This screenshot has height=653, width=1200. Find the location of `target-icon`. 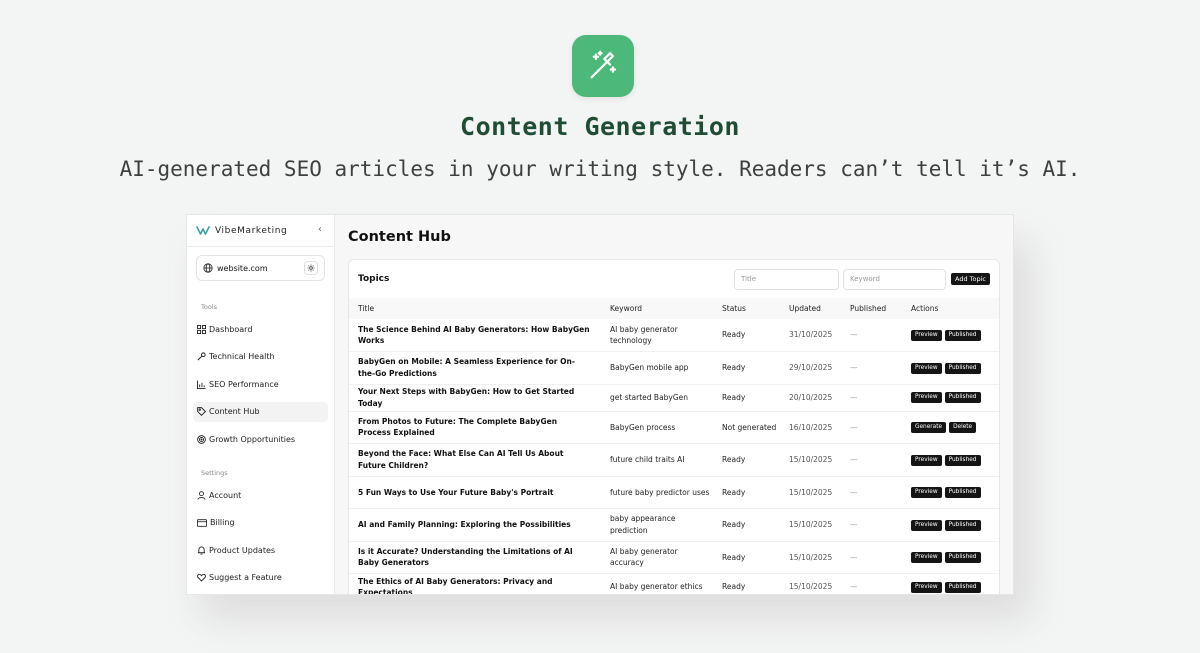

target-icon is located at coordinates (201, 439).